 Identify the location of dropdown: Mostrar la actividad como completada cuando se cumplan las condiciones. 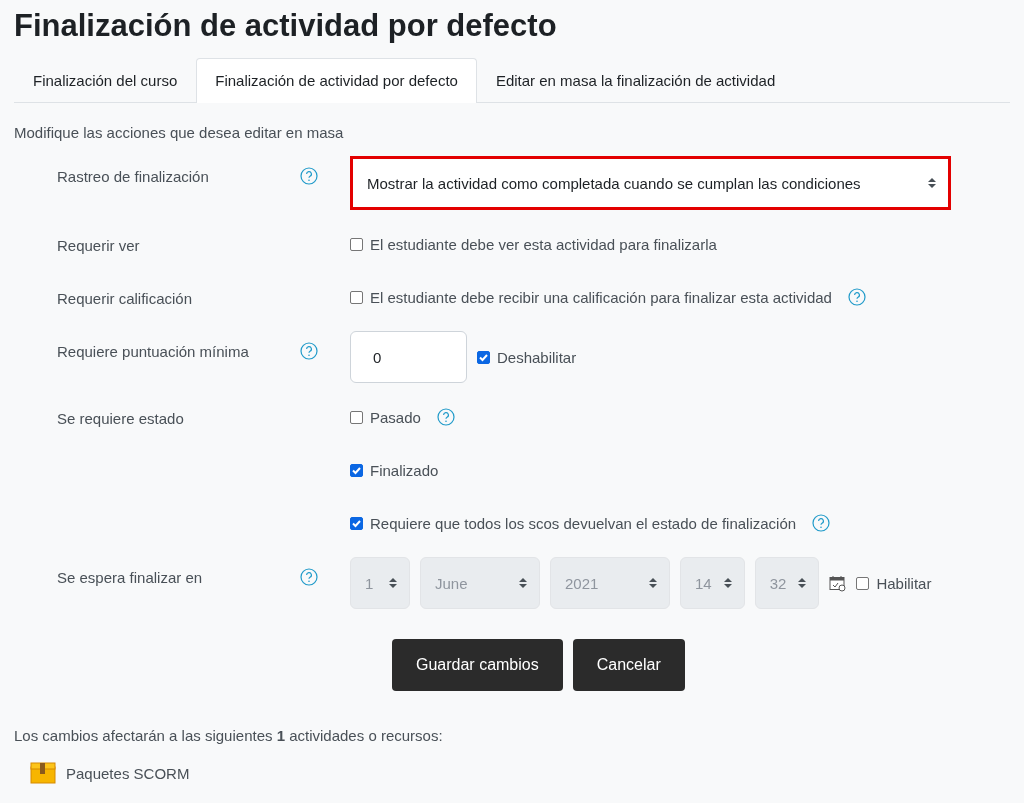
(650, 183).